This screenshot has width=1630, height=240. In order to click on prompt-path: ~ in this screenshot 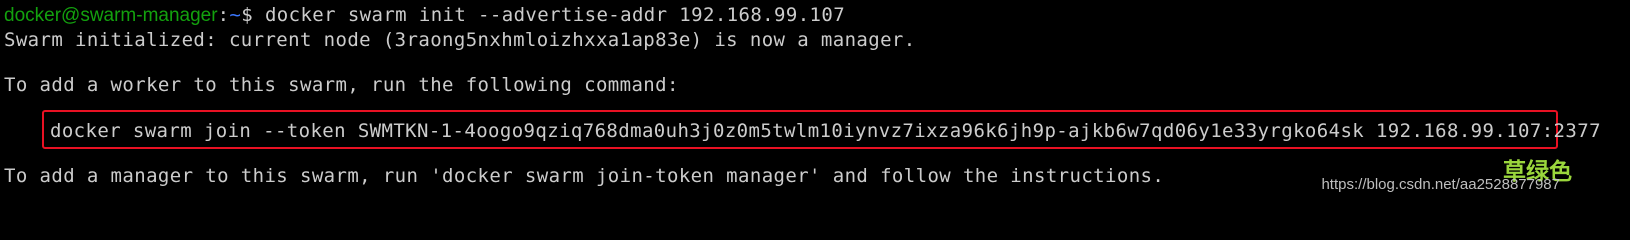, I will do `click(235, 15)`.